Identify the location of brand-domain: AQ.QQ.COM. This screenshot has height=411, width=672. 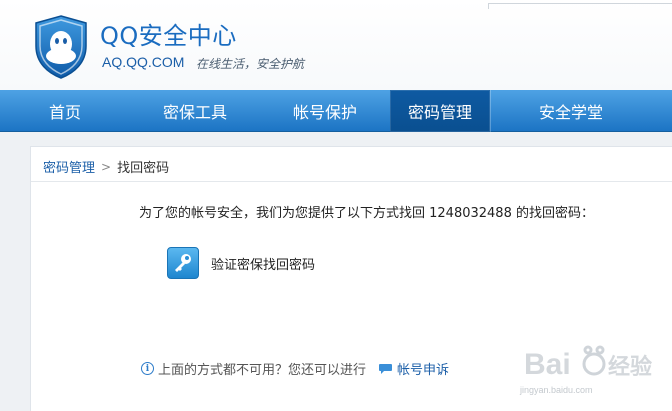
(143, 62).